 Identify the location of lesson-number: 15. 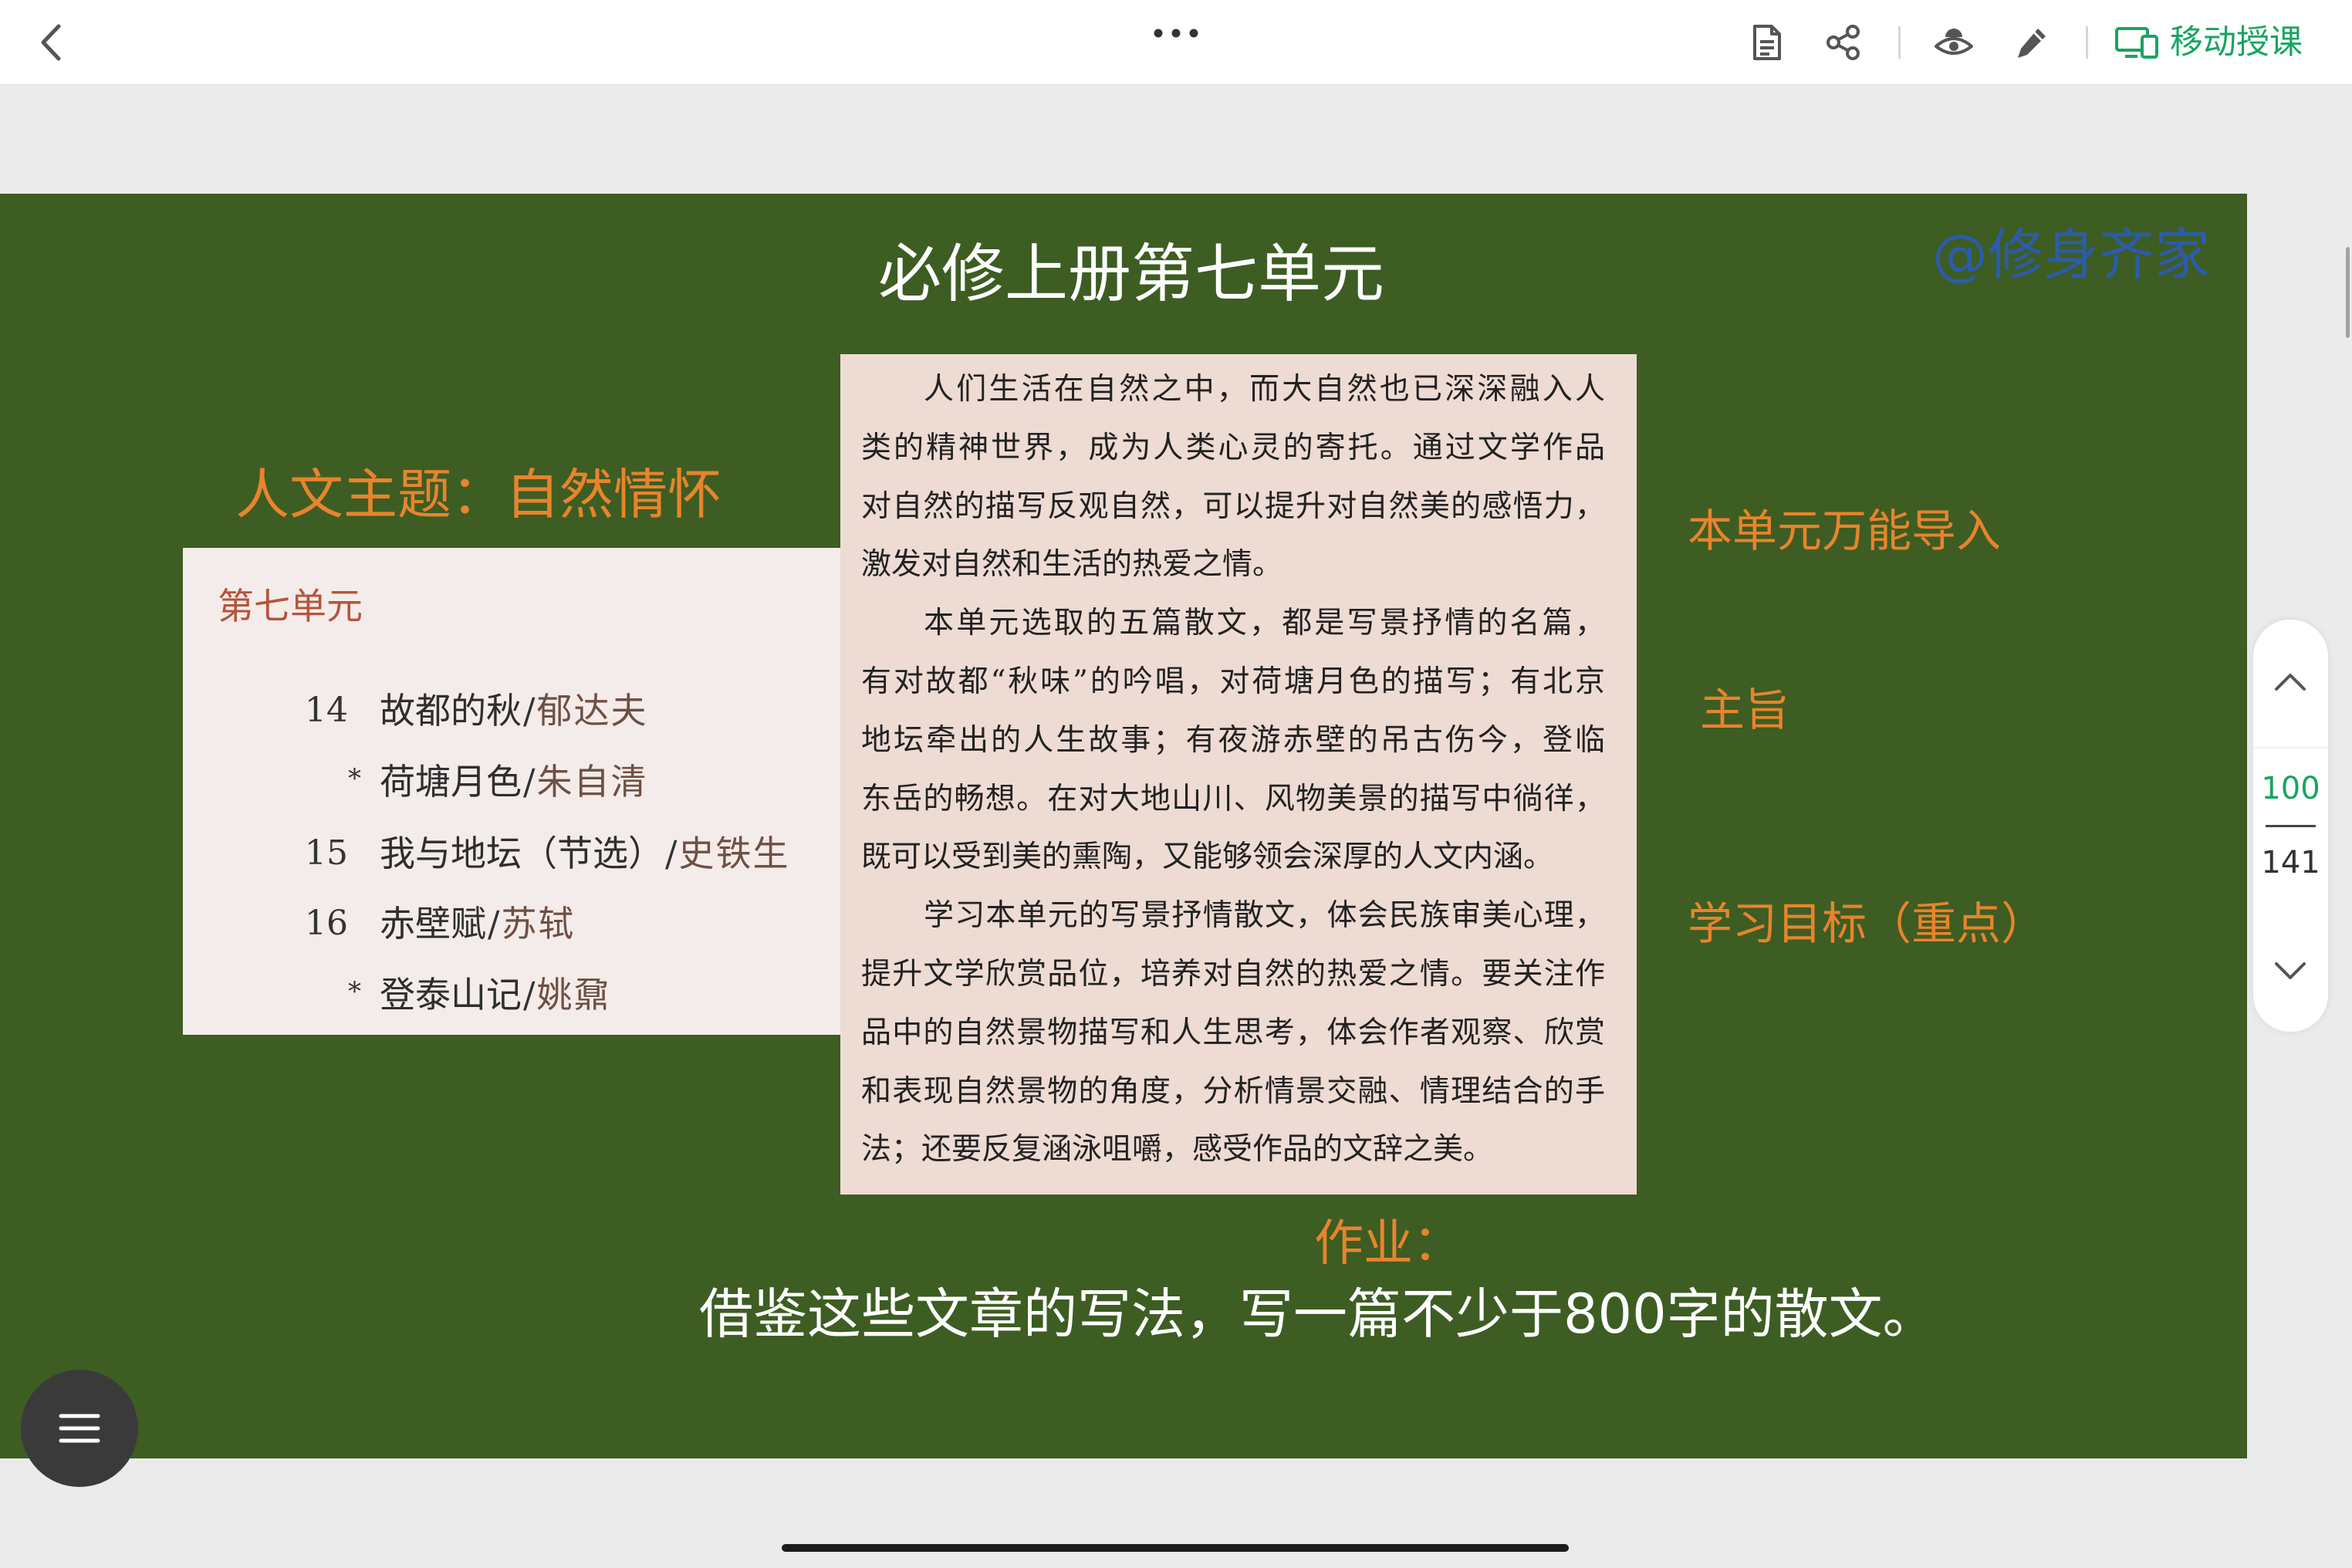
(326, 853).